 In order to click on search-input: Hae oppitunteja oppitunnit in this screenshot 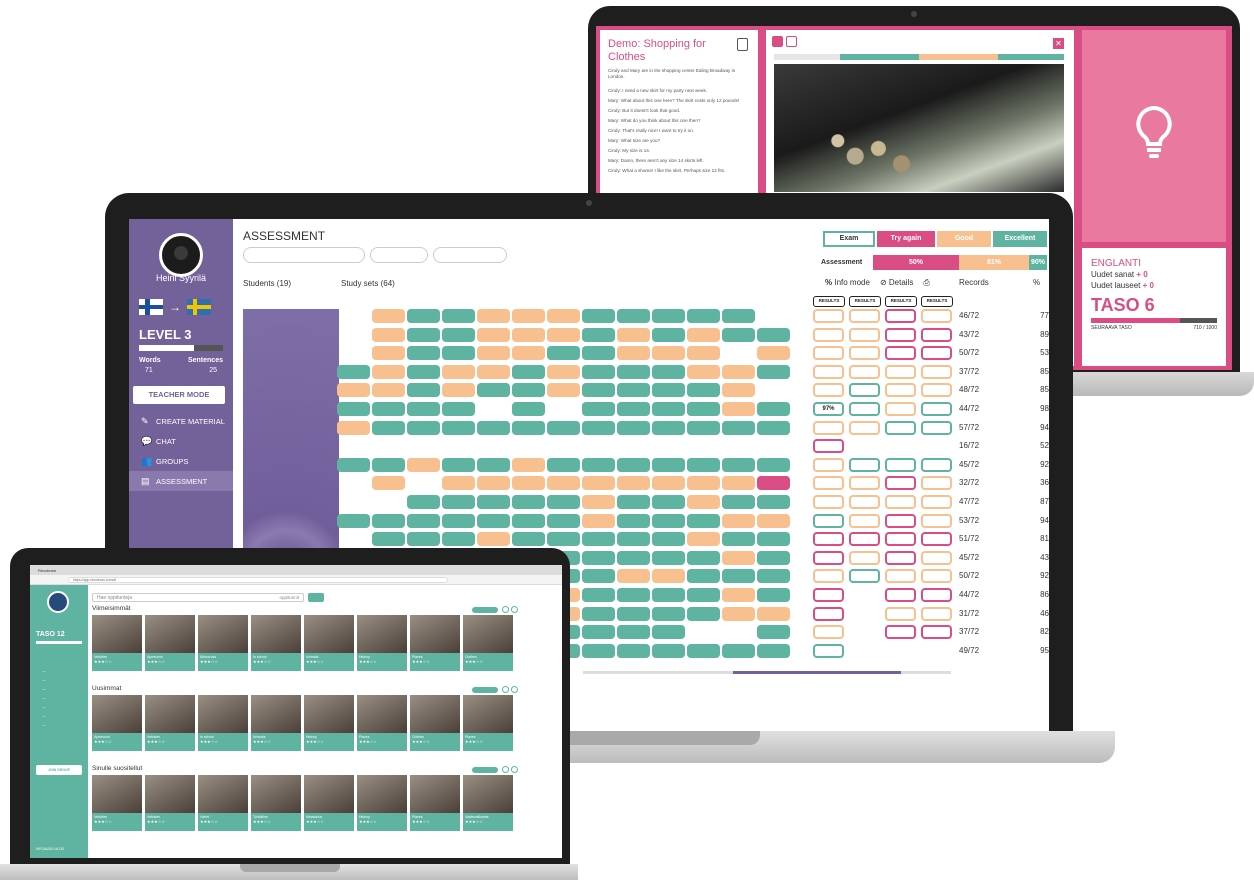, I will do `click(198, 597)`.